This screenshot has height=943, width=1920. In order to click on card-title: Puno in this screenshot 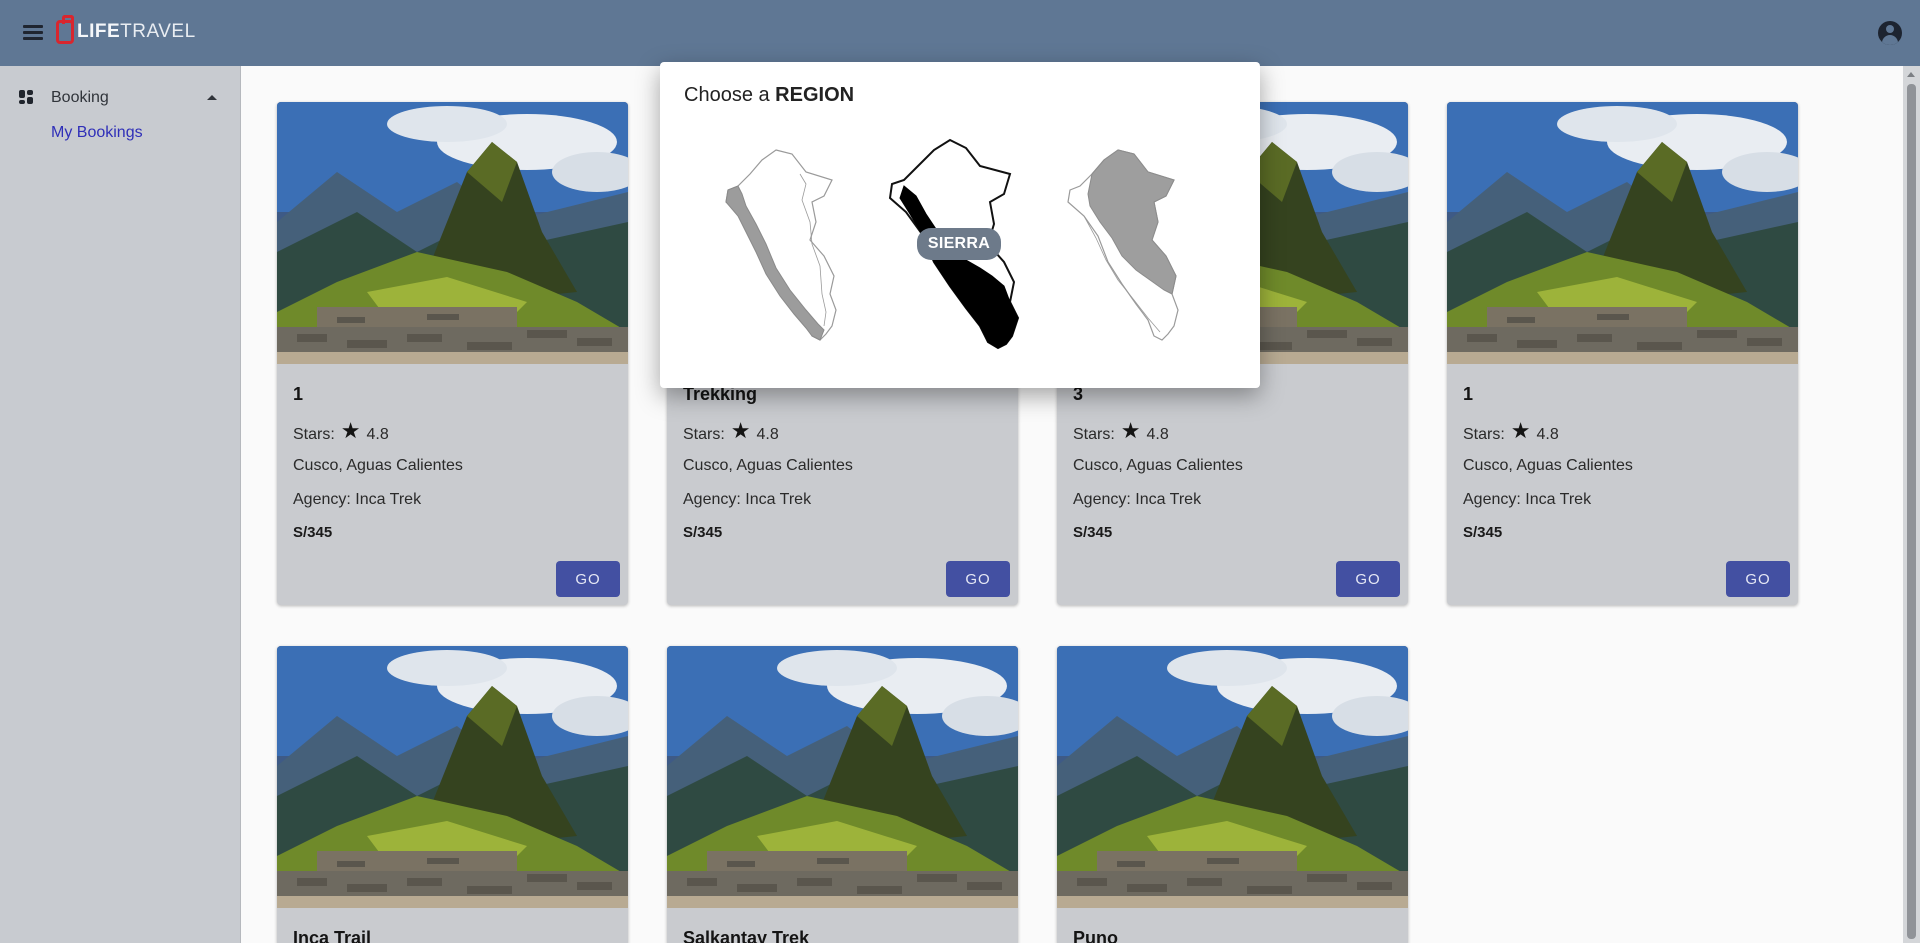, I will do `click(1095, 935)`.